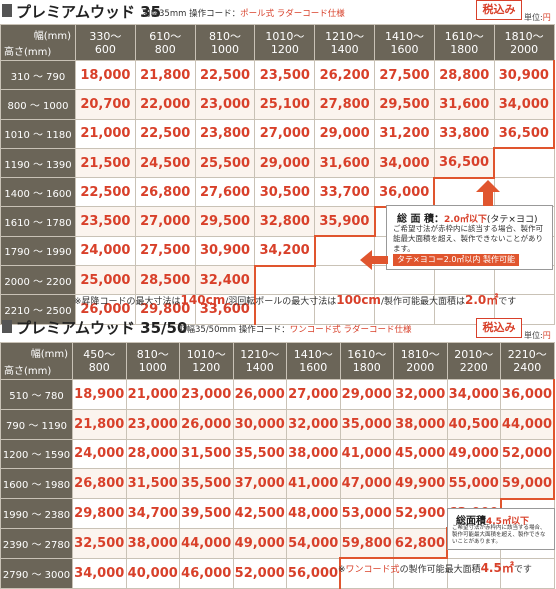 Image resolution: width=556 pixels, height=589 pixels. I want to click on height-range-label: 2790 ～ 3000, so click(36, 573).